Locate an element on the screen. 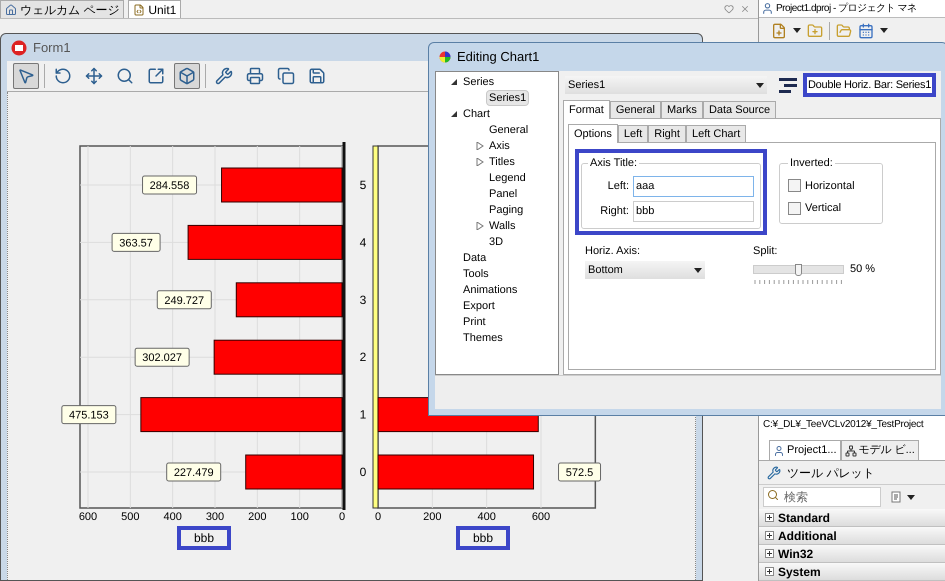 This screenshot has height=581, width=945. palette-category: Win32 is located at coordinates (852, 554).